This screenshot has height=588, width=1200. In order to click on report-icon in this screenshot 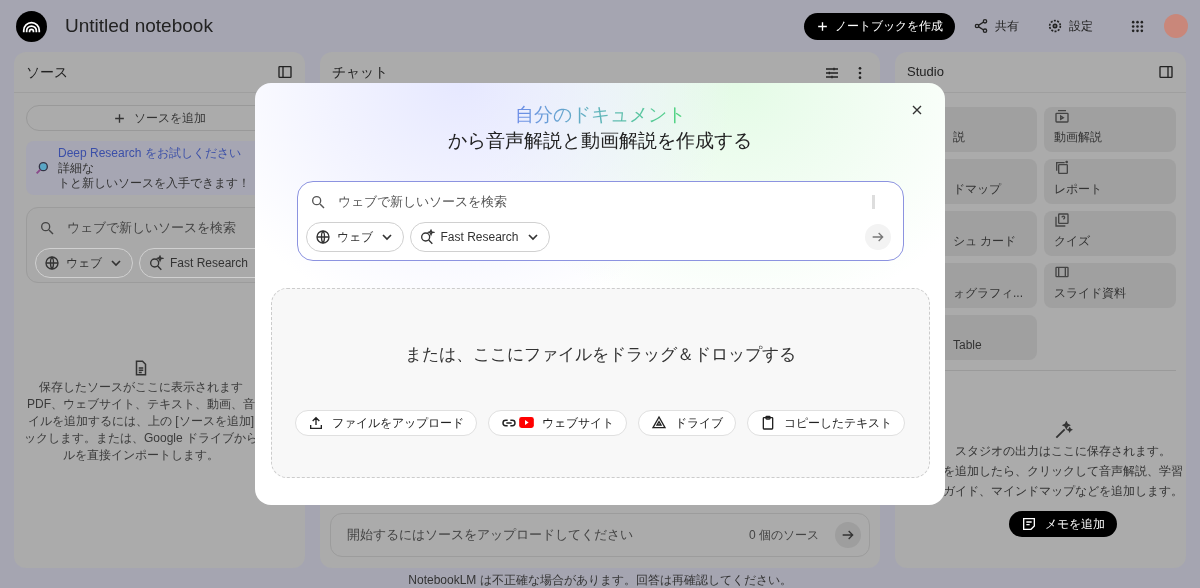, I will do `click(1062, 168)`.